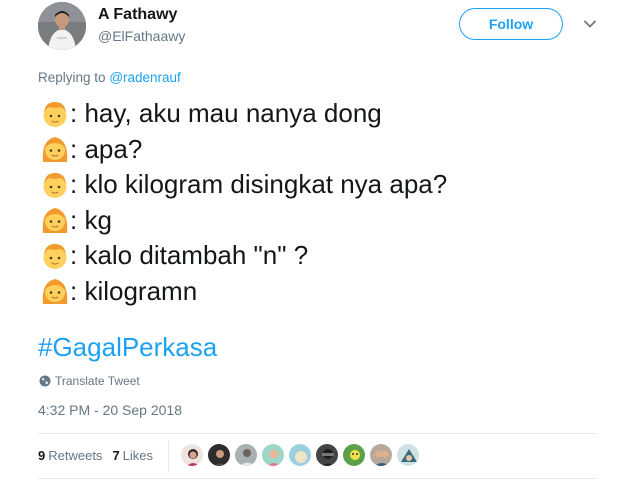  What do you see at coordinates (325, 150) in the screenshot?
I see `tweet-line: : apa?` at bounding box center [325, 150].